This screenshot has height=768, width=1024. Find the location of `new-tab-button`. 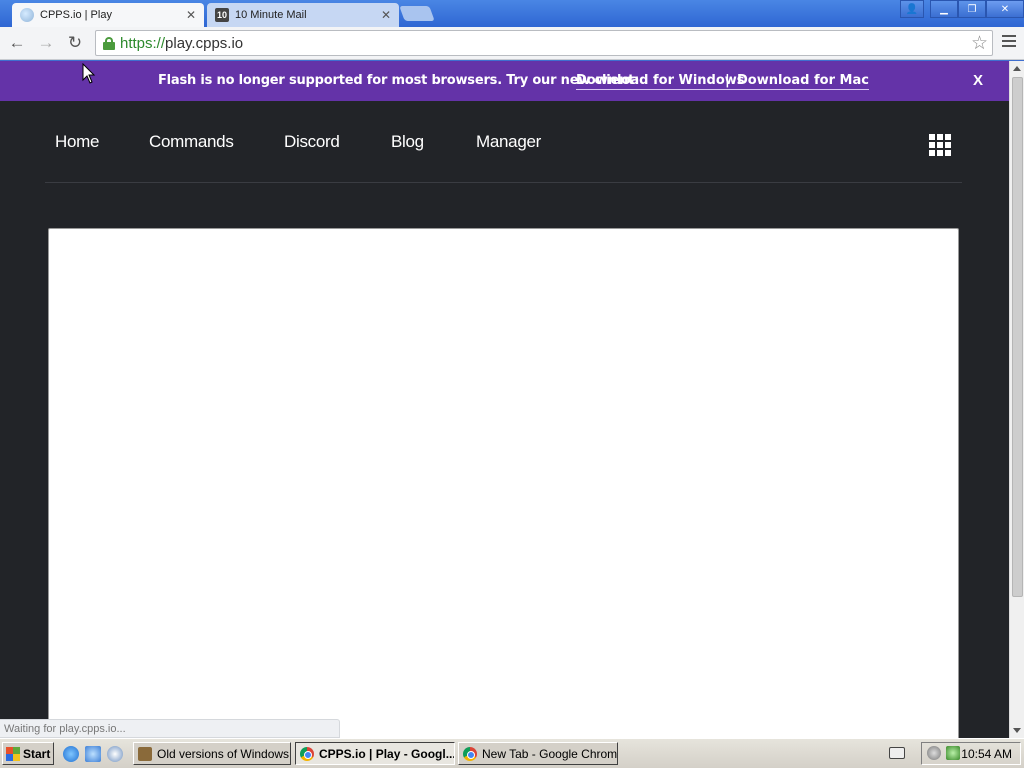

new-tab-button is located at coordinates (417, 13).